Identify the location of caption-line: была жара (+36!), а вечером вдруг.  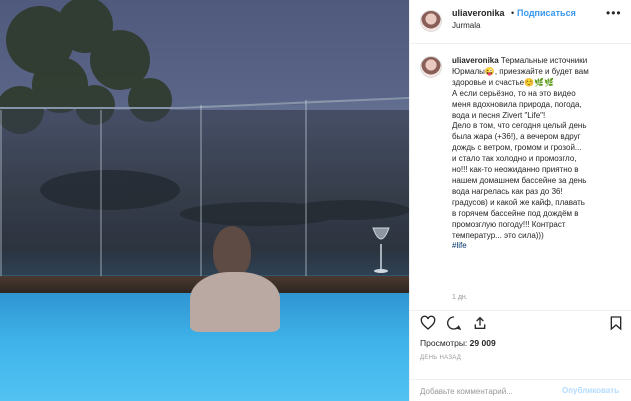
(516, 137).